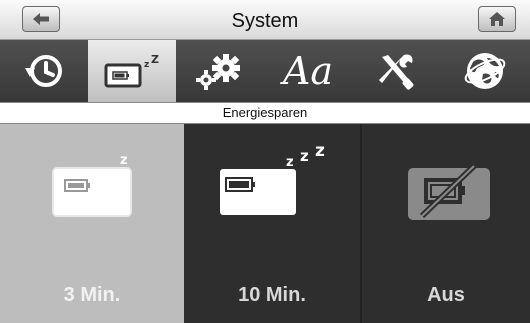 Image resolution: width=530 pixels, height=323 pixels. I want to click on globe-icon, so click(485, 71).